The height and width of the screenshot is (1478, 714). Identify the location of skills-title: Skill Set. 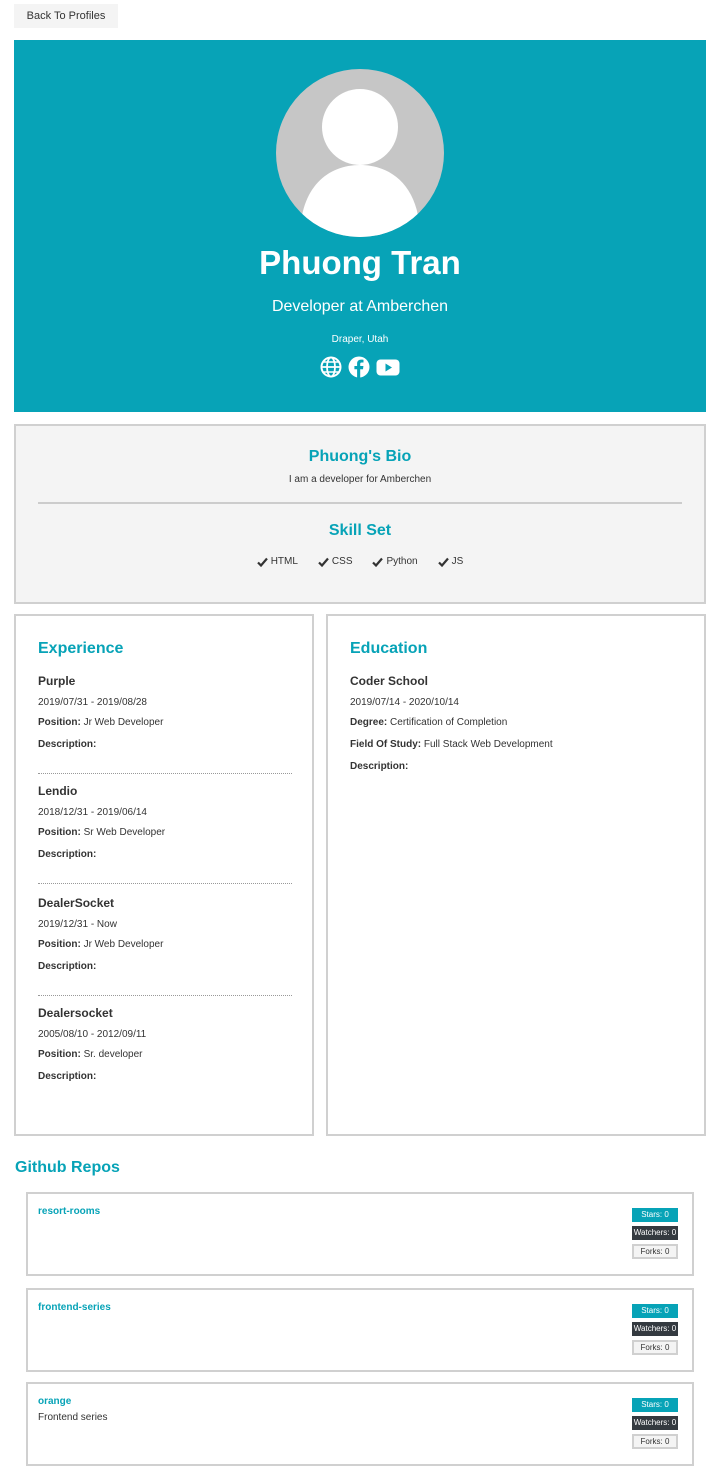
(360, 530).